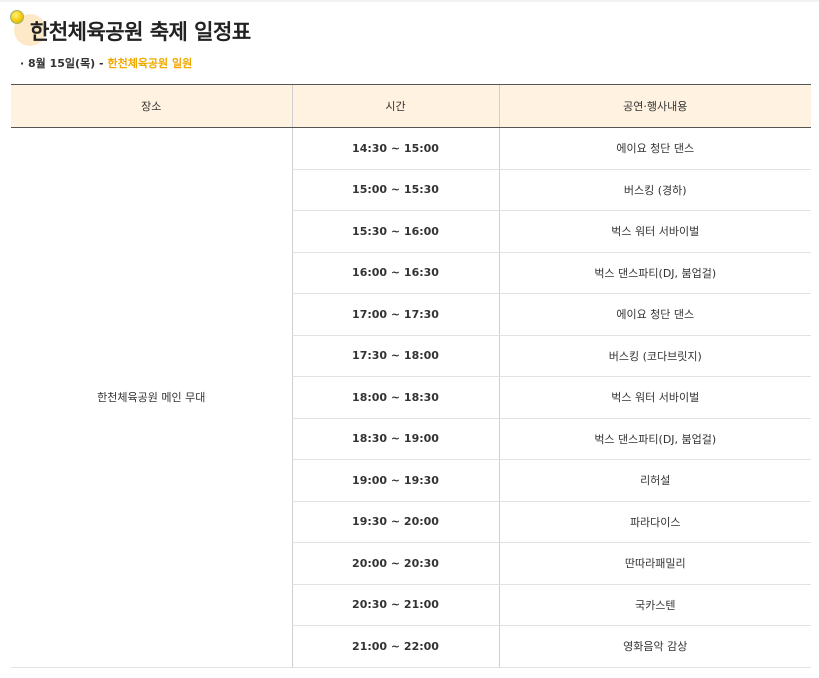 This screenshot has width=819, height=678. I want to click on time-cell: 14:30 ~ 15:00, so click(395, 148).